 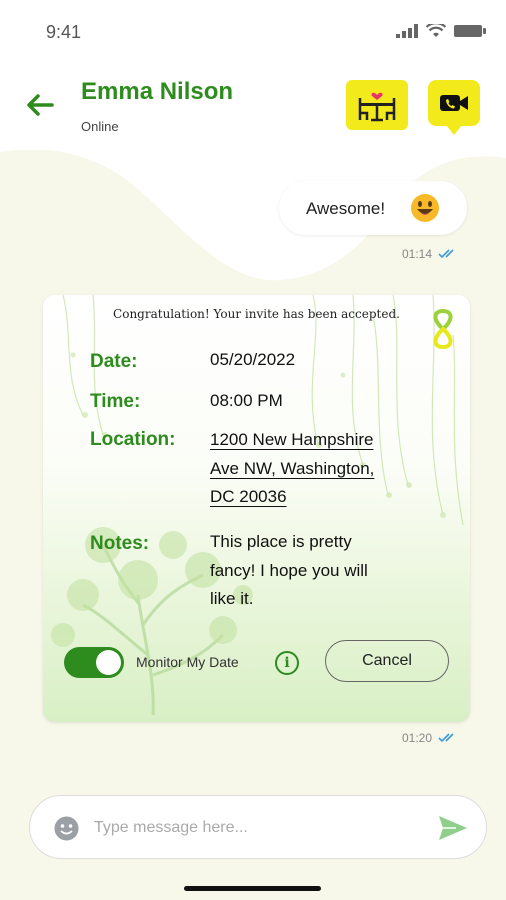 I want to click on date-table-icon, so click(x=377, y=107).